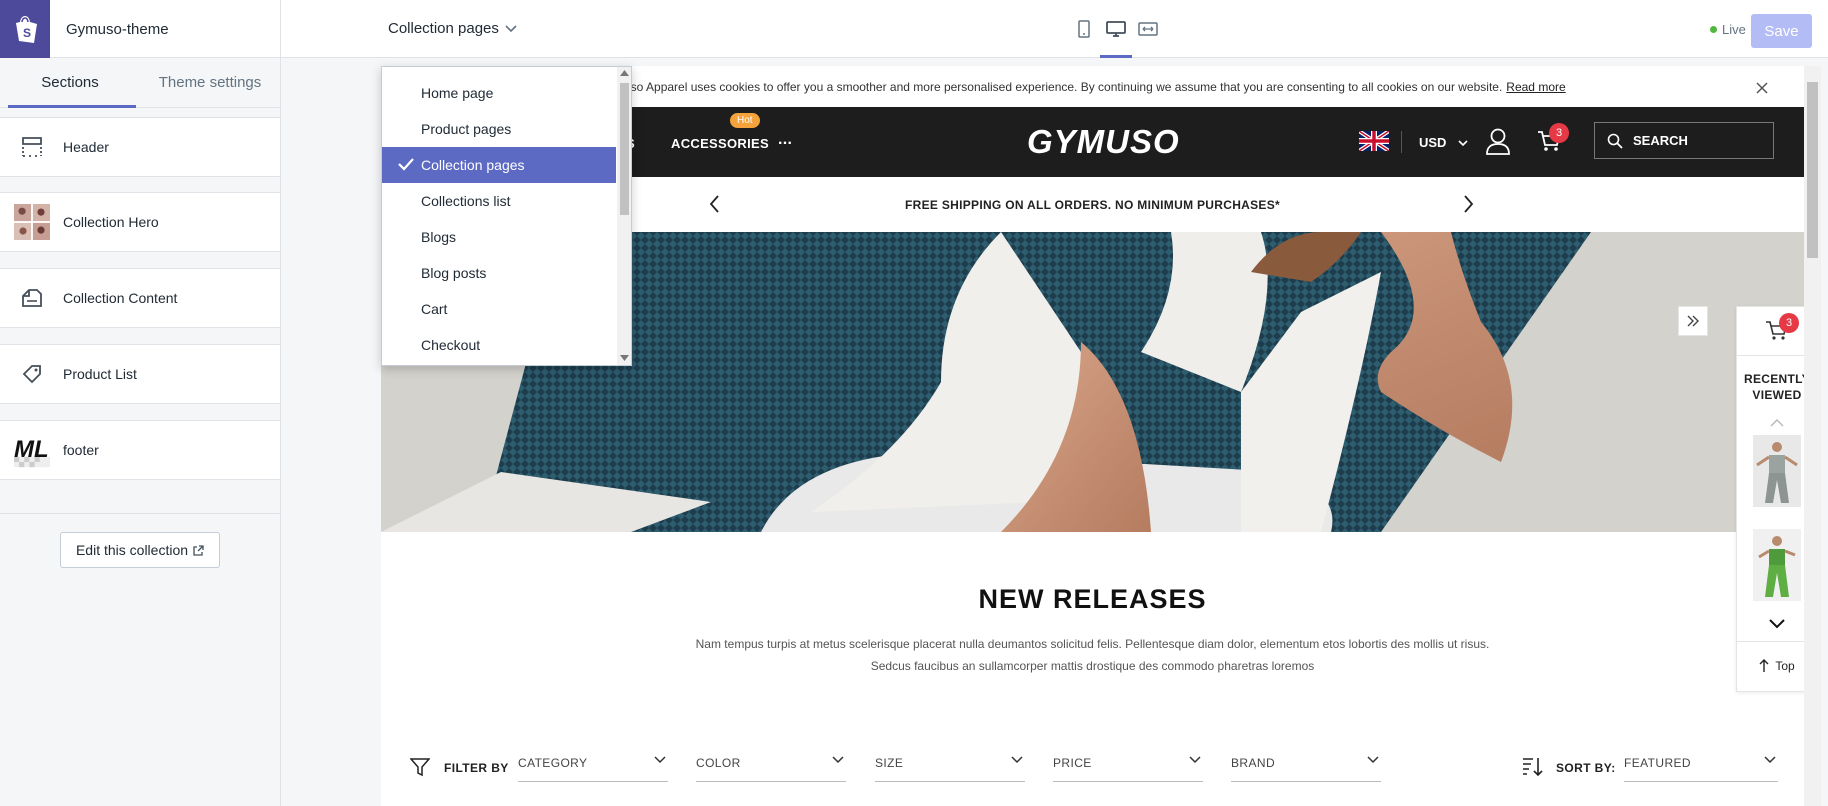 The image size is (1828, 806). I want to click on save-button: Save, so click(1781, 31).